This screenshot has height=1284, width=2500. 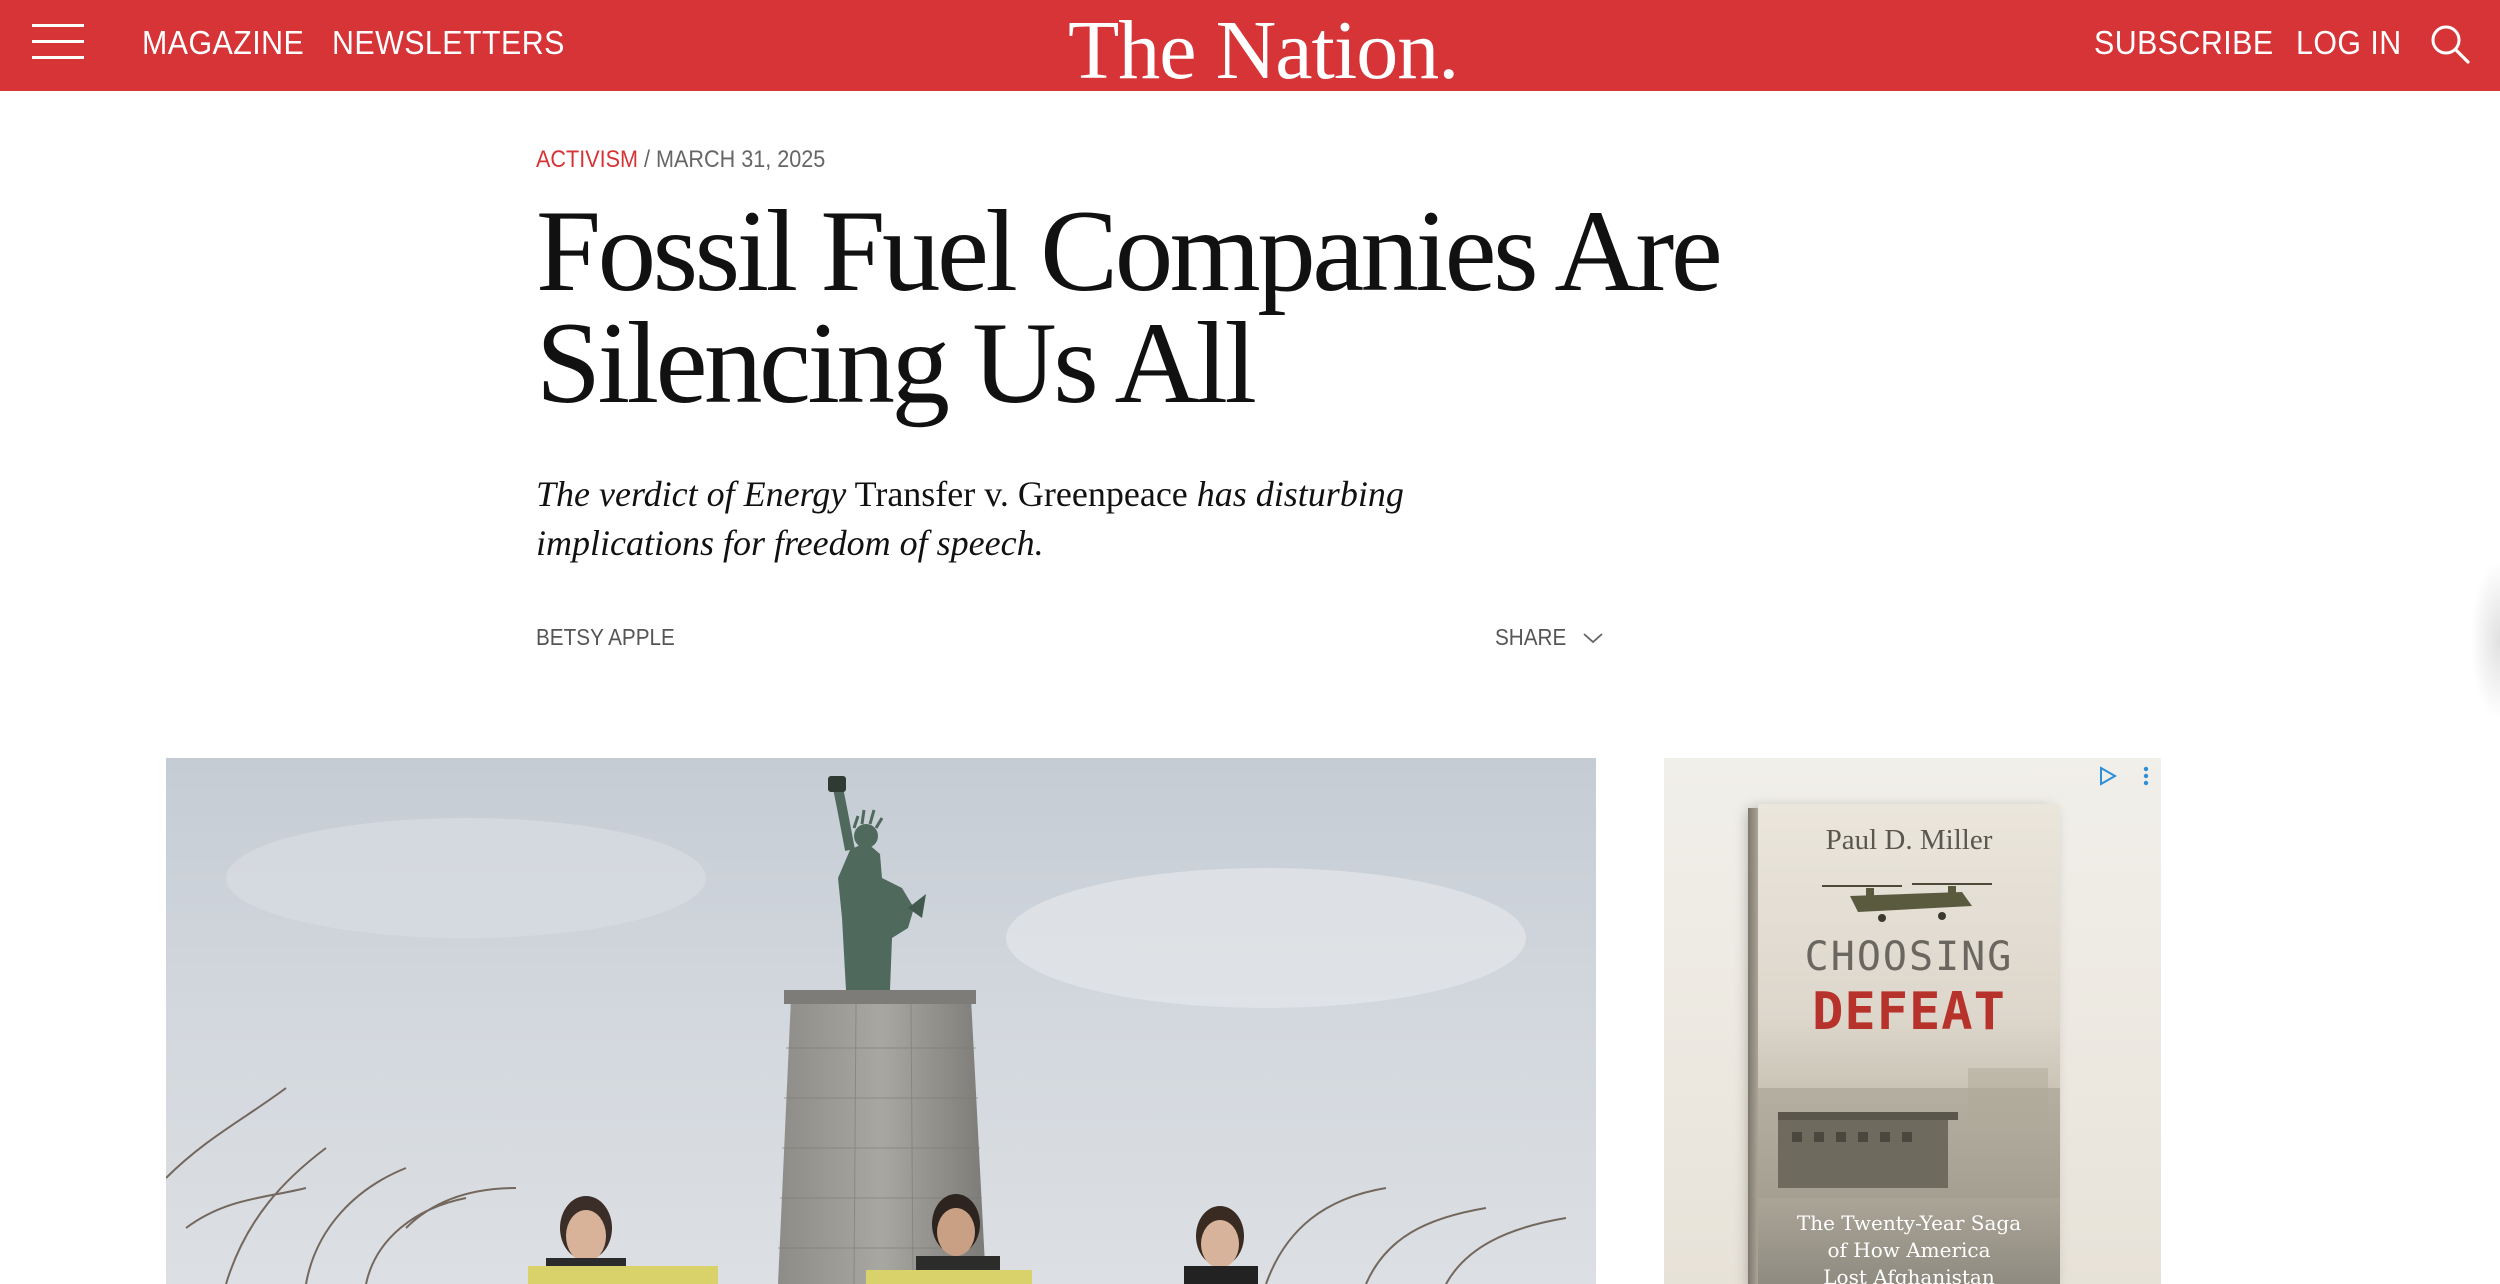 What do you see at coordinates (1129, 251) in the screenshot?
I see `headline-line-1: Fossil Fuel Companies Are` at bounding box center [1129, 251].